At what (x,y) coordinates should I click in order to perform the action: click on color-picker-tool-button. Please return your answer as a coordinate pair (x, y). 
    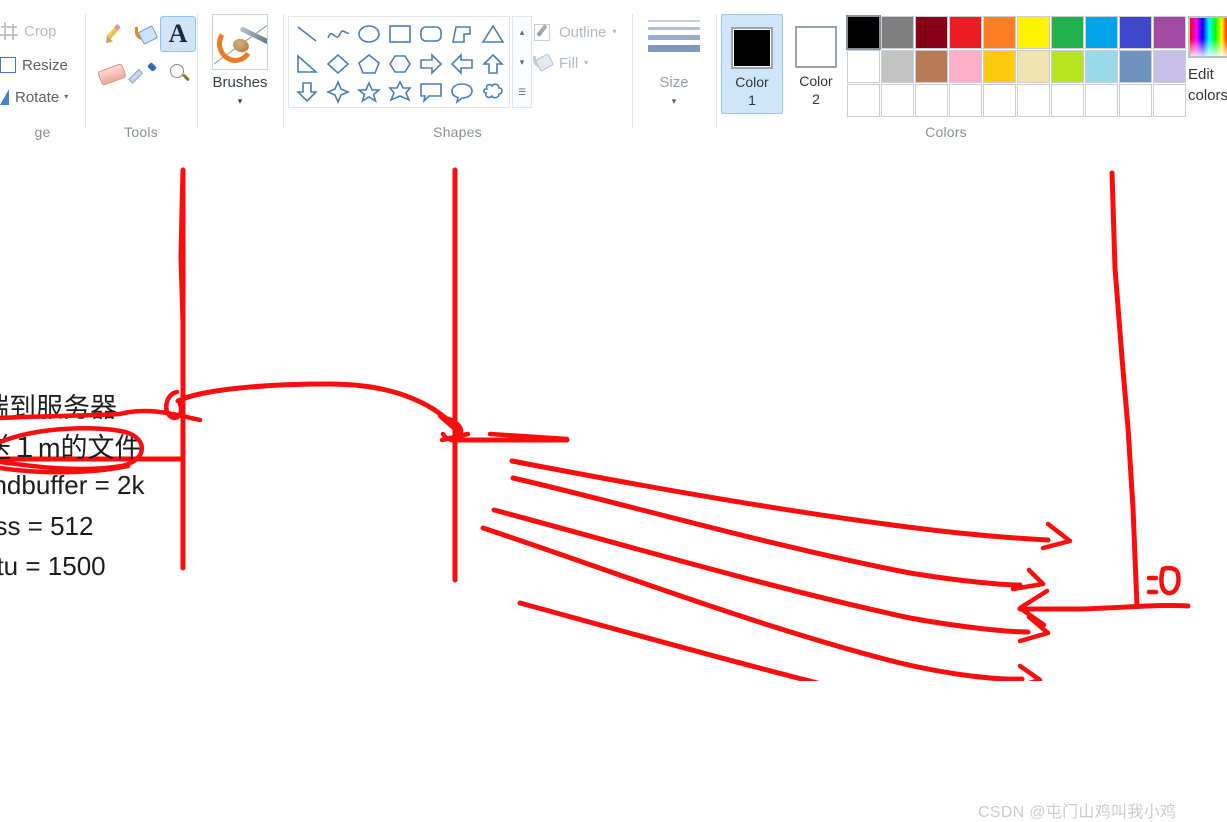
    Looking at the image, I should click on (145, 74).